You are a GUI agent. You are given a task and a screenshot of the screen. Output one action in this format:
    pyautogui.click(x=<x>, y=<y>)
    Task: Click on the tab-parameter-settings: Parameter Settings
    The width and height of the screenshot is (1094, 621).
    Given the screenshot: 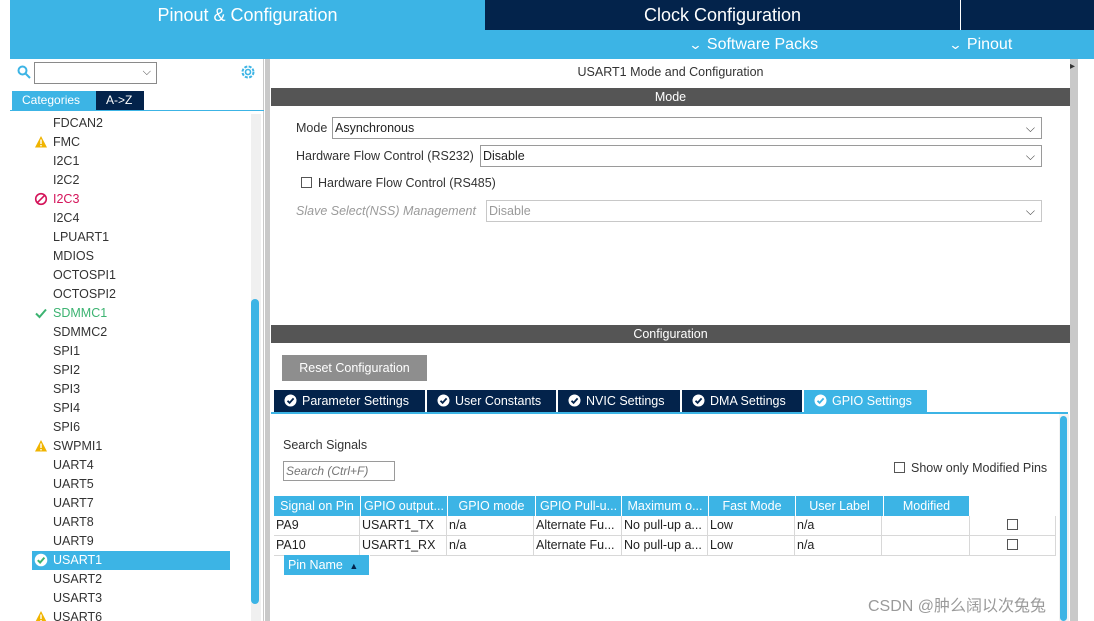 What is the action you would take?
    pyautogui.click(x=349, y=401)
    